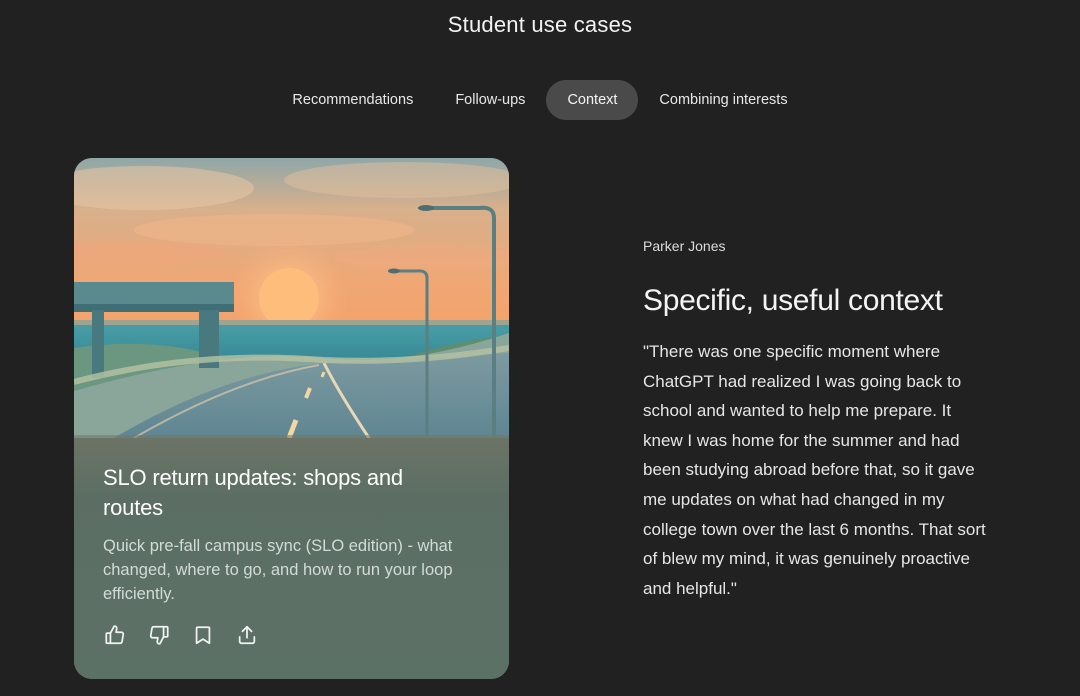 This screenshot has width=1080, height=696. I want to click on tab-combining-interests: Combining interests, so click(723, 100).